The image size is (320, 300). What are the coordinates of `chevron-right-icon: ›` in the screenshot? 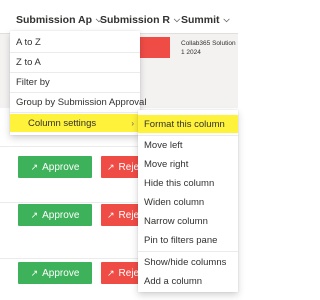 It's located at (132, 123).